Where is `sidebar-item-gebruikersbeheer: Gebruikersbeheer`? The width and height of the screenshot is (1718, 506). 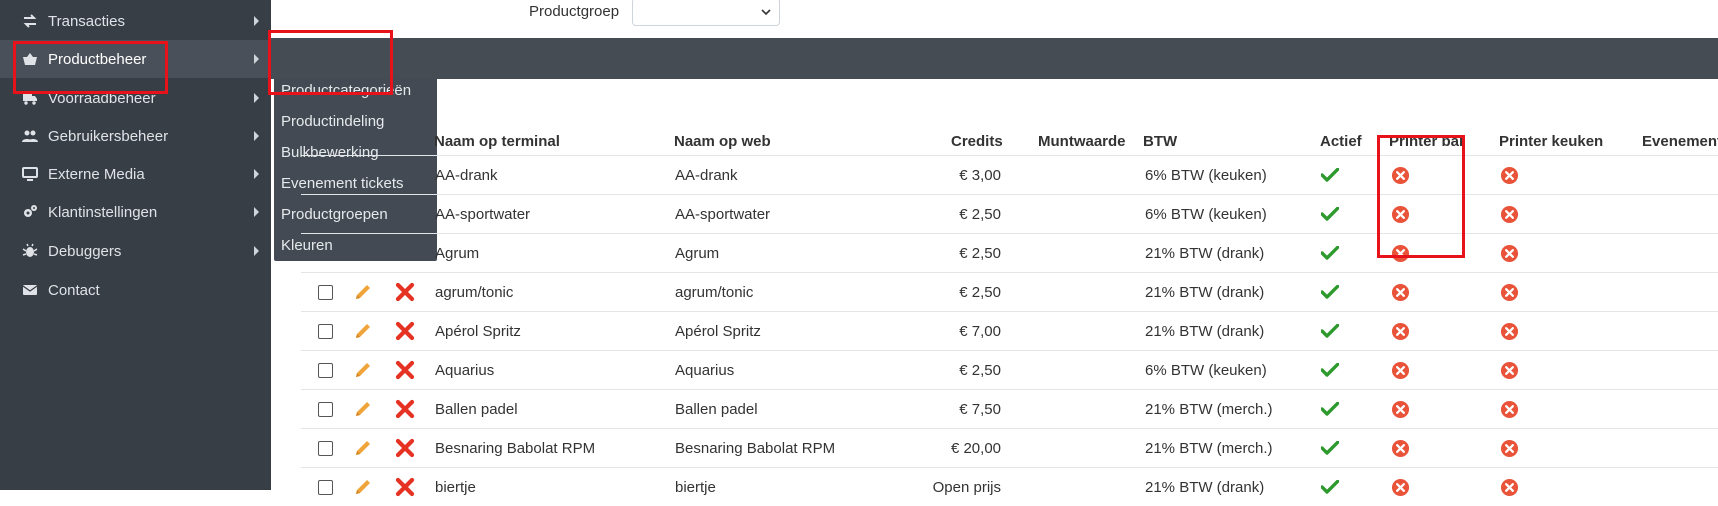 sidebar-item-gebruikersbeheer: Gebruikersbeheer is located at coordinates (135, 136).